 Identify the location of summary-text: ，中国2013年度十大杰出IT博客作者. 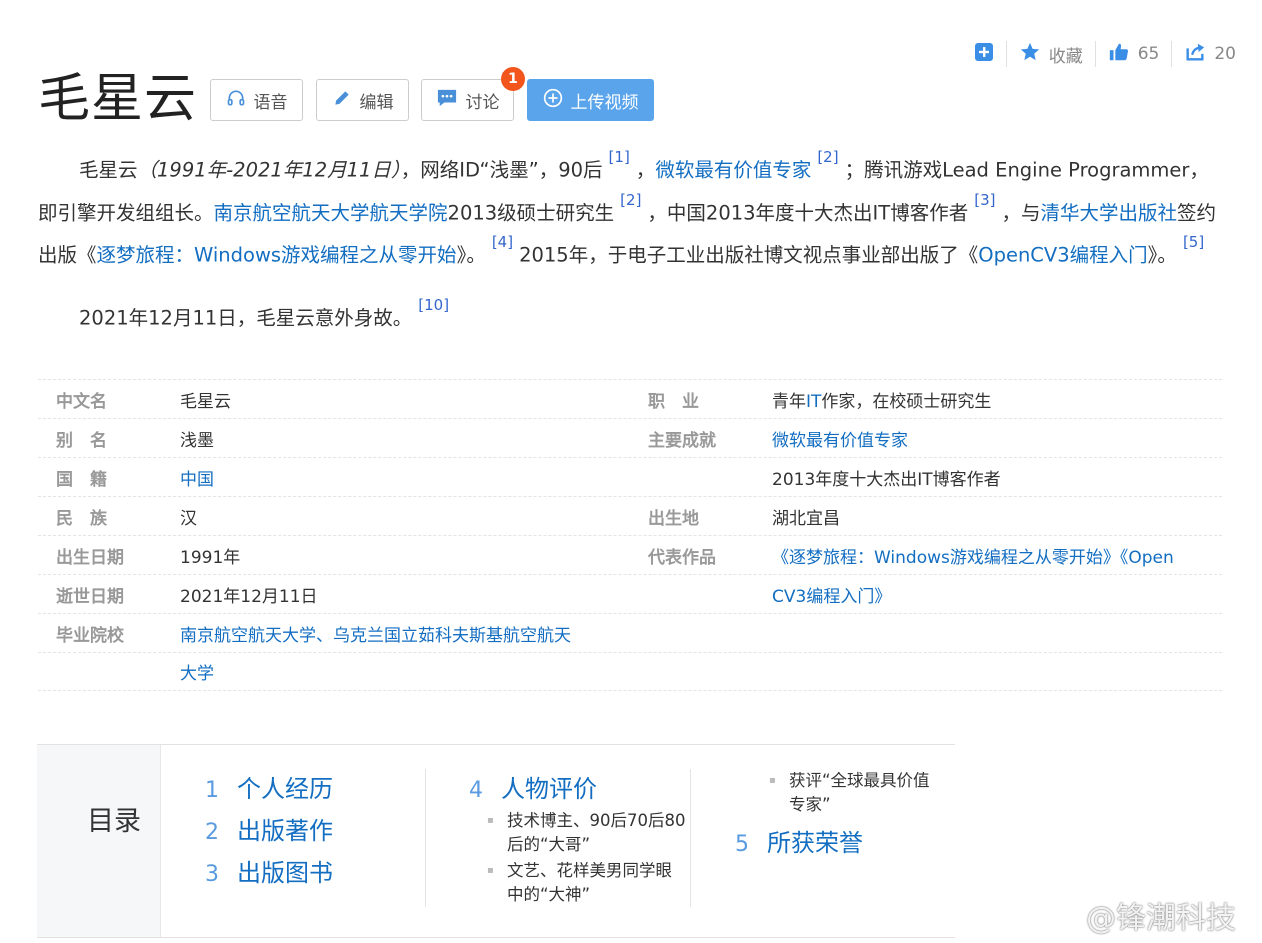
(808, 212).